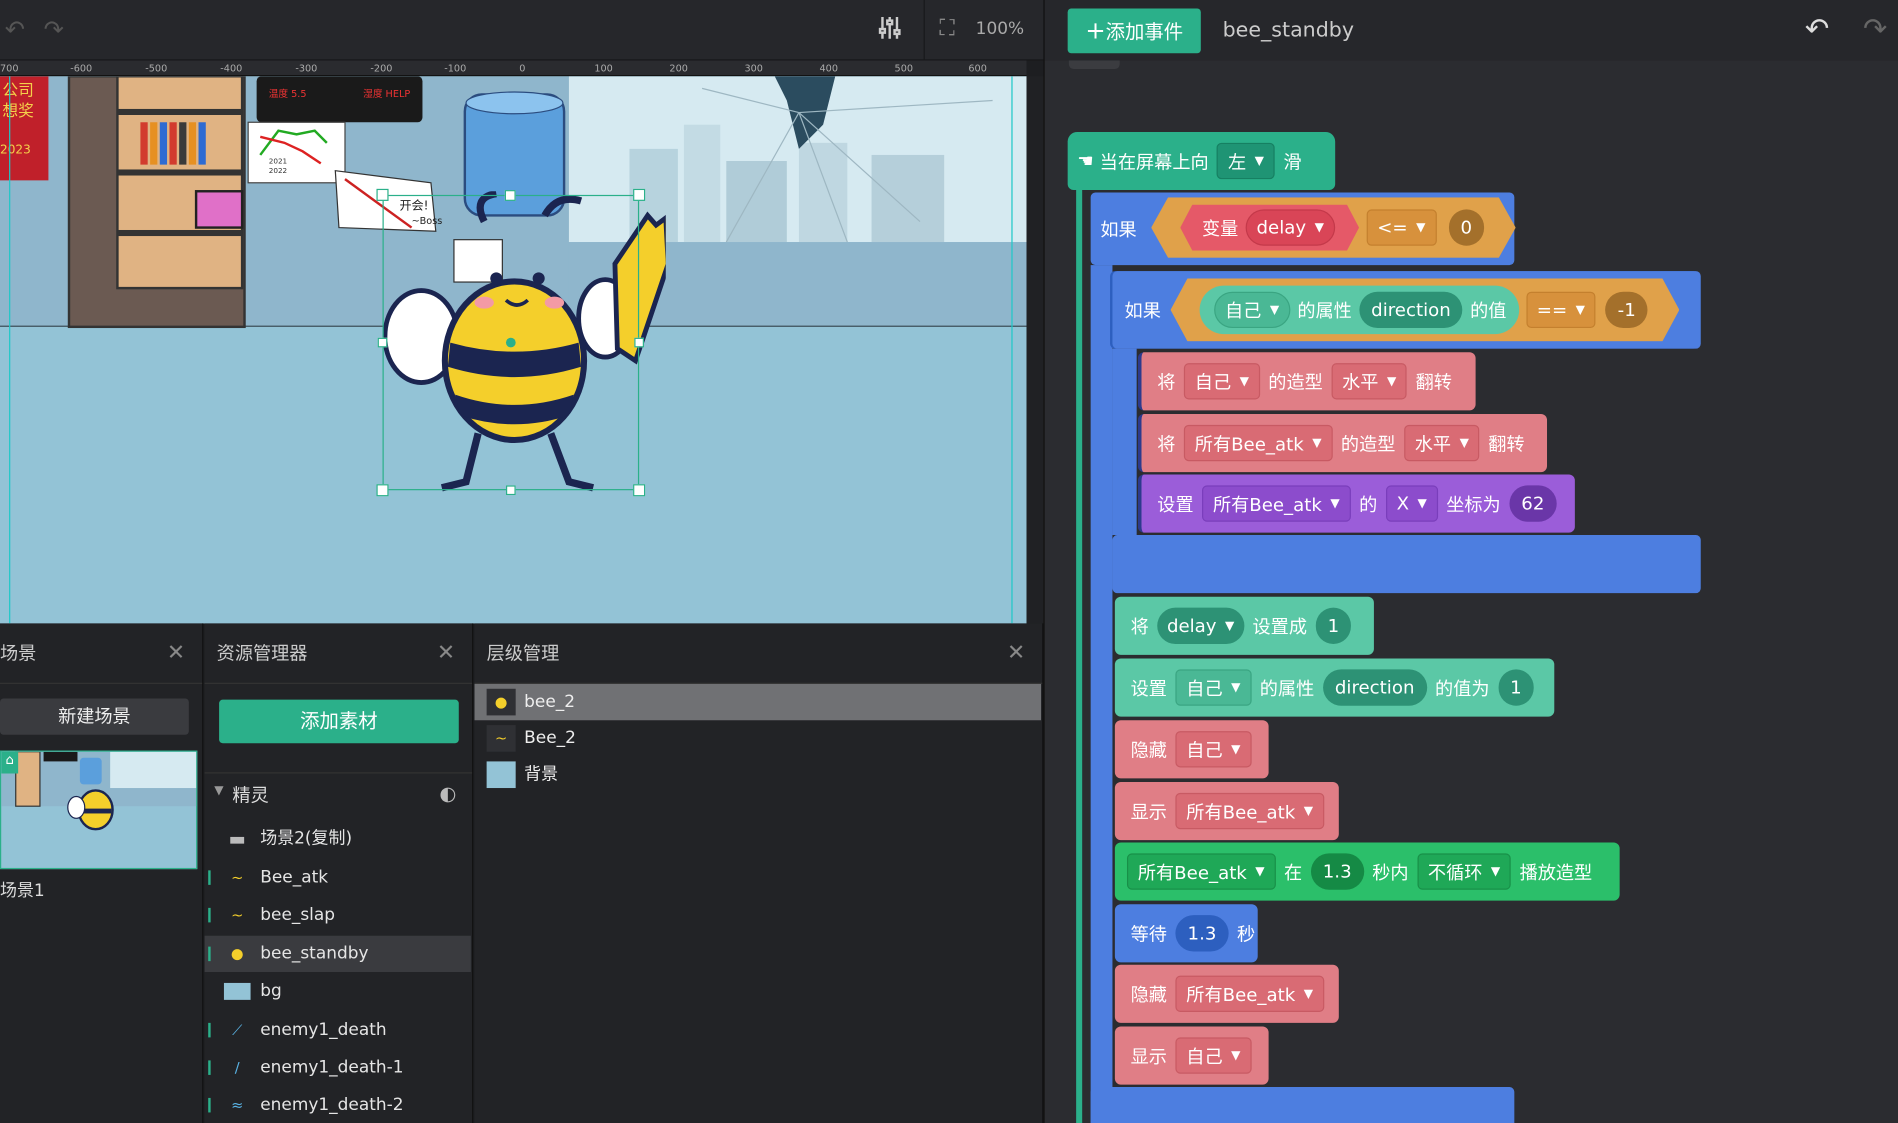 This screenshot has width=1898, height=1123. What do you see at coordinates (1464, 871) in the screenshot?
I see `loop-dropdown: 不循环 ▼` at bounding box center [1464, 871].